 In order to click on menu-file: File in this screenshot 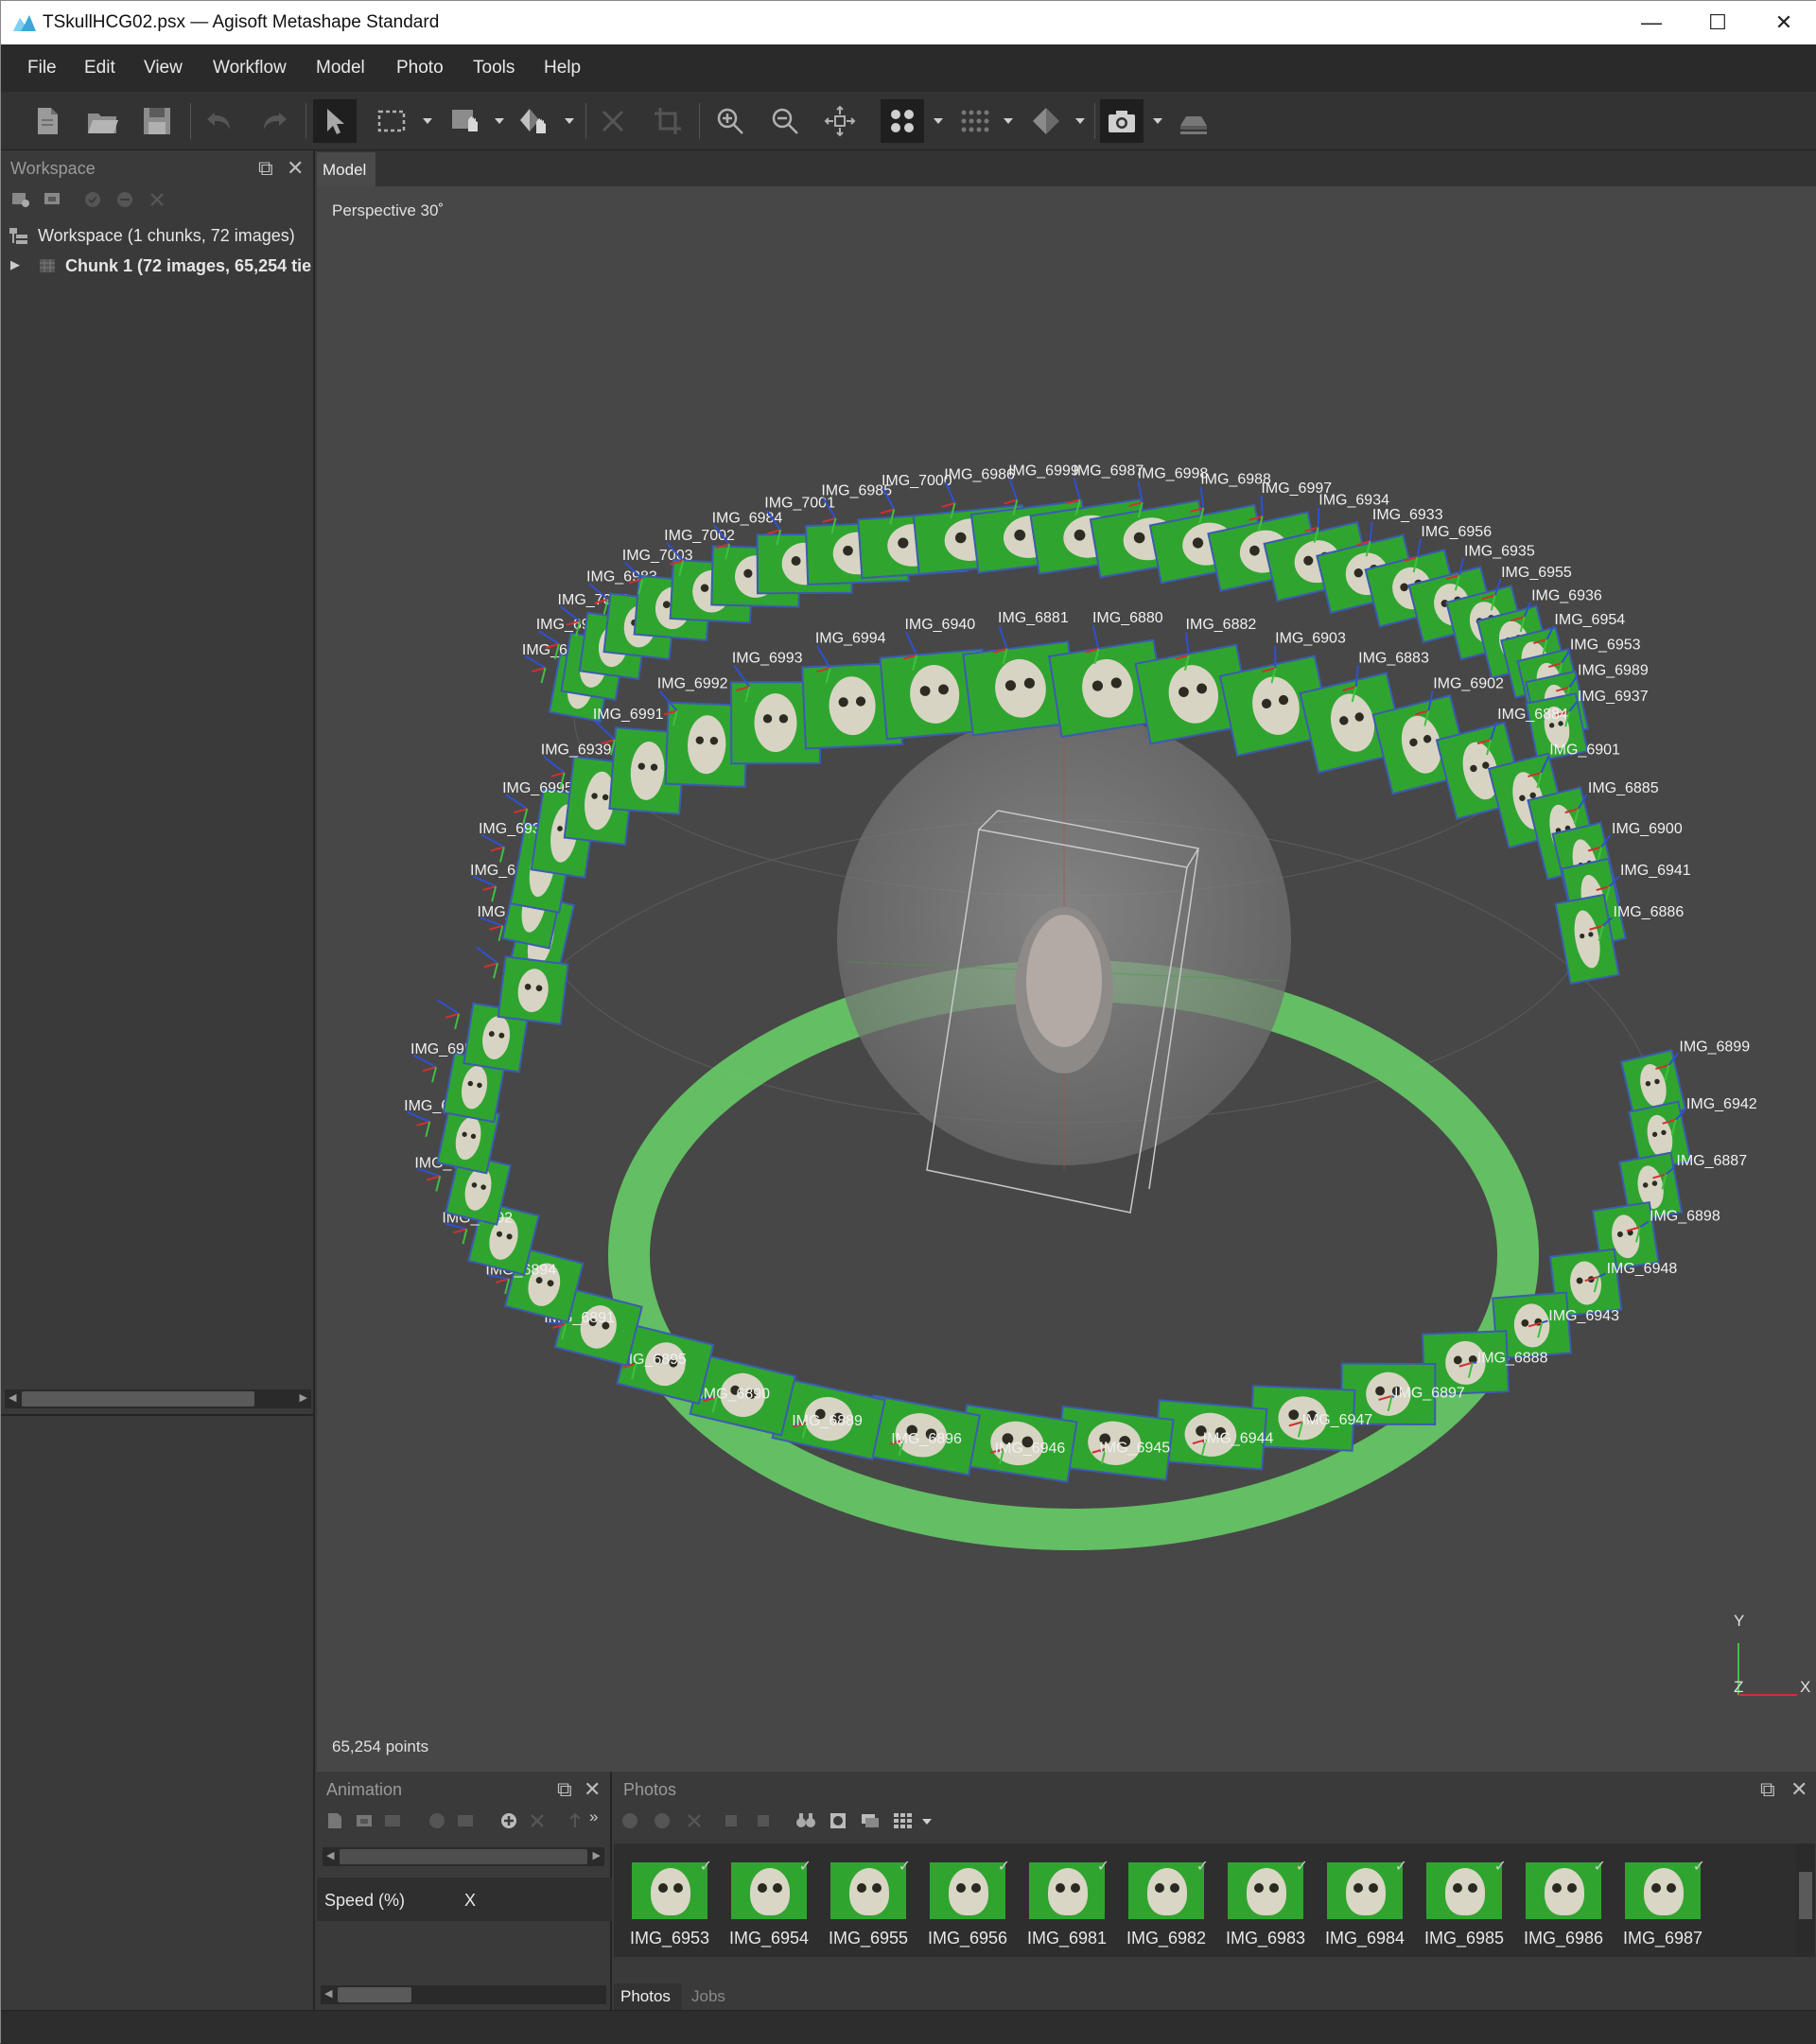, I will do `click(42, 68)`.